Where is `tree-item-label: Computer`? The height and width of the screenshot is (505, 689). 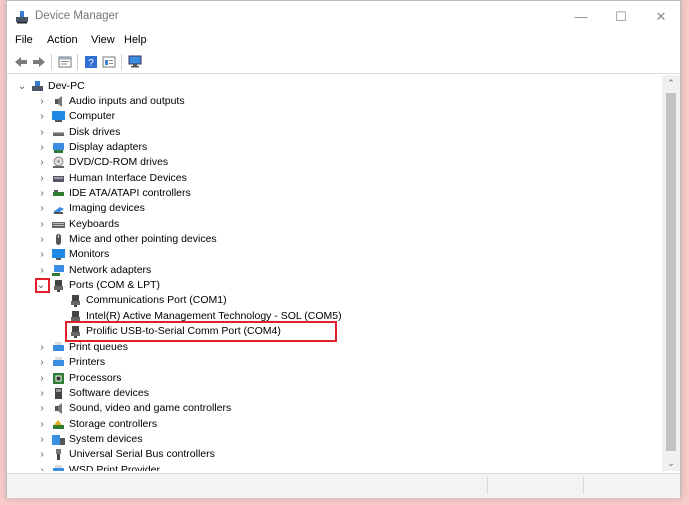 tree-item-label: Computer is located at coordinates (92, 116).